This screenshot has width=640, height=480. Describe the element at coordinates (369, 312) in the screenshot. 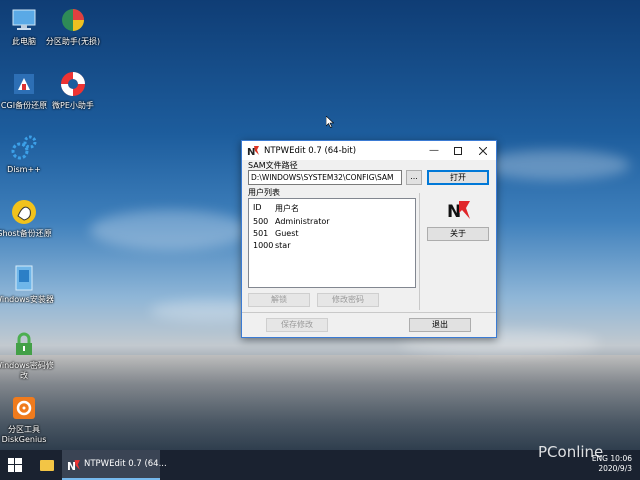

I see `horizontal-divider` at that location.